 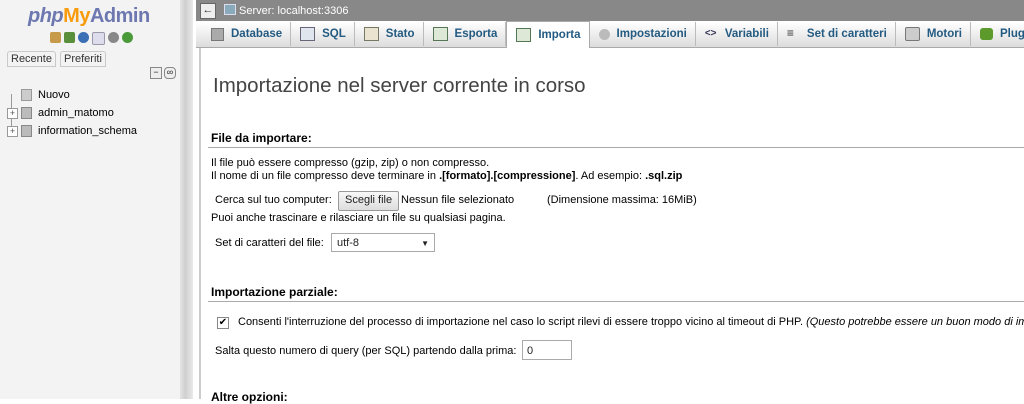 I want to click on phpmyadmin-logo: phpMyAdmin, so click(x=89, y=16).